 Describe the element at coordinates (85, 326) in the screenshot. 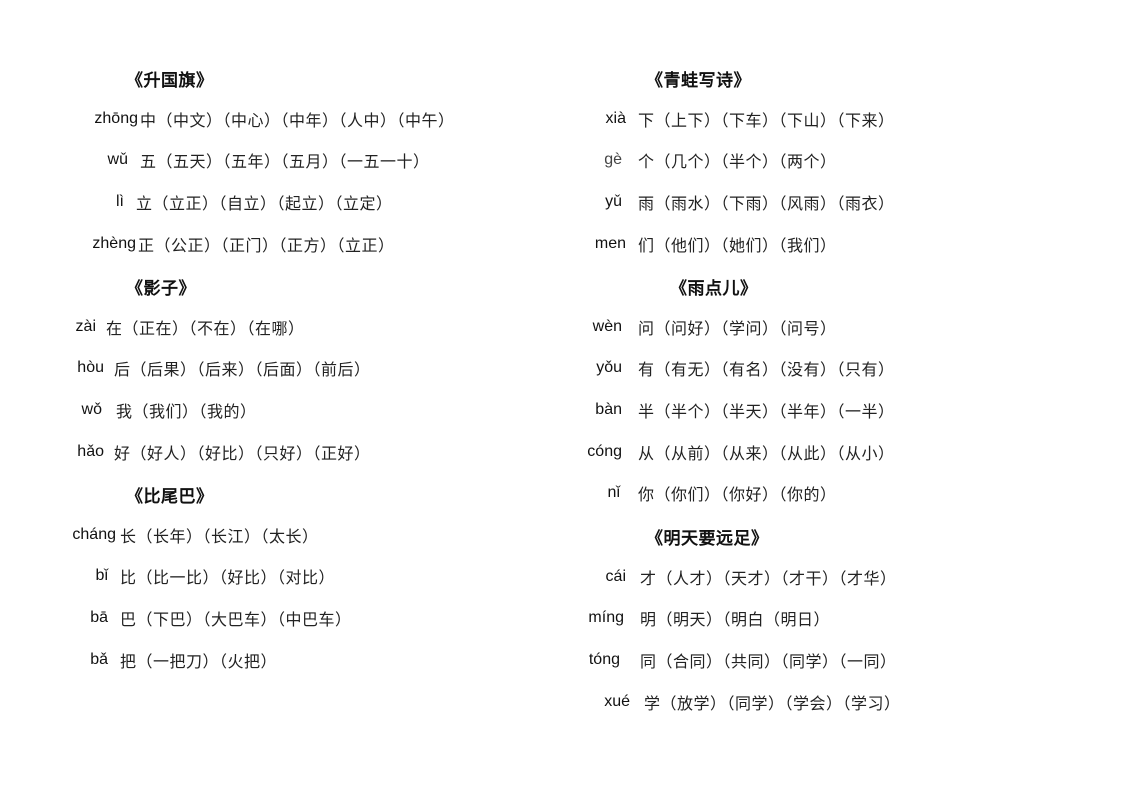

I see `pinyin: zài` at that location.